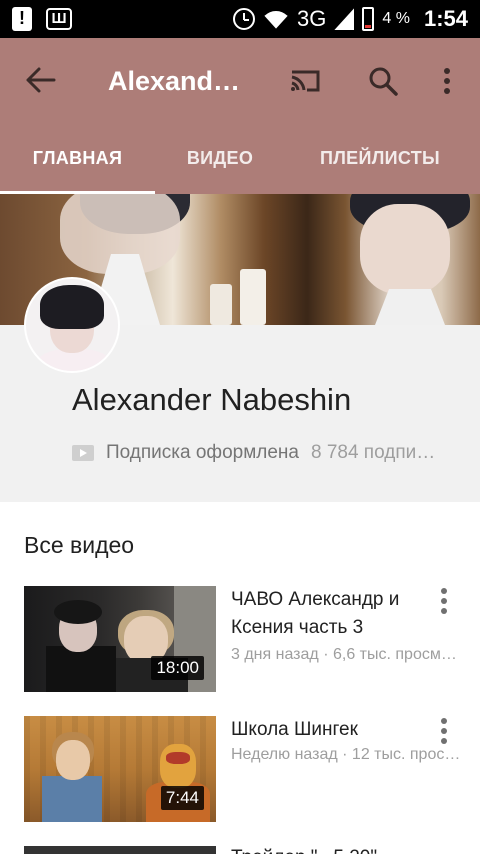 The width and height of the screenshot is (480, 854). I want to click on video-title: Трейлер "...5,20", so click(331, 849).